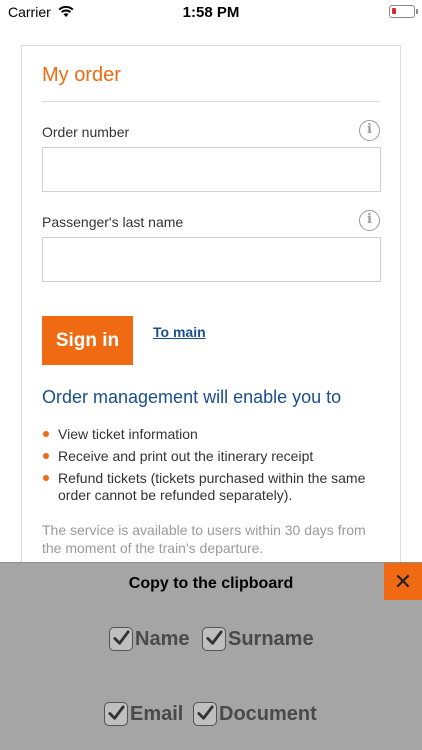 This screenshot has height=750, width=422. What do you see at coordinates (87, 340) in the screenshot?
I see `sign-in-button: Sign in` at bounding box center [87, 340].